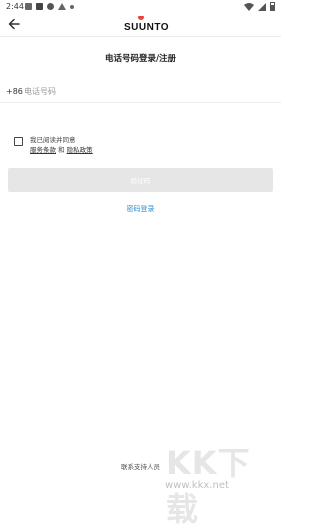 This screenshot has width=320, height=530. Describe the element at coordinates (14, 91) in the screenshot. I see `country-code: +86` at that location.